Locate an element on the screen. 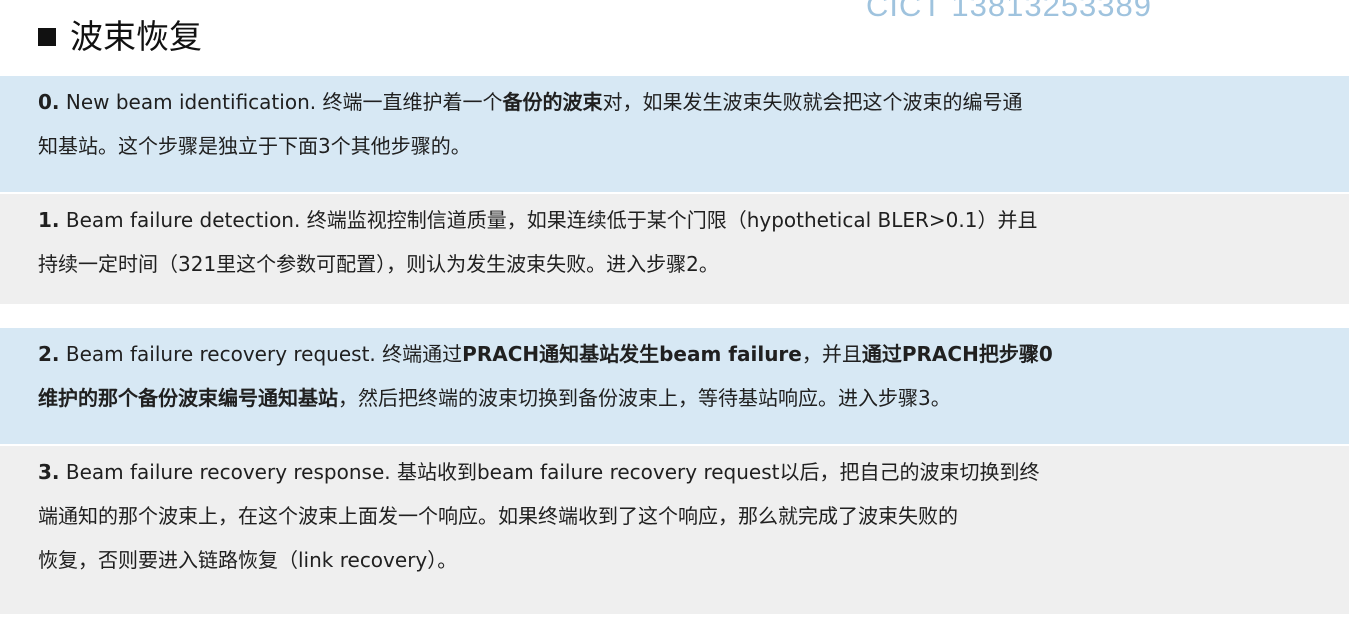 This screenshot has height=636, width=1349. page-title: 波束恢复 is located at coordinates (136, 36).